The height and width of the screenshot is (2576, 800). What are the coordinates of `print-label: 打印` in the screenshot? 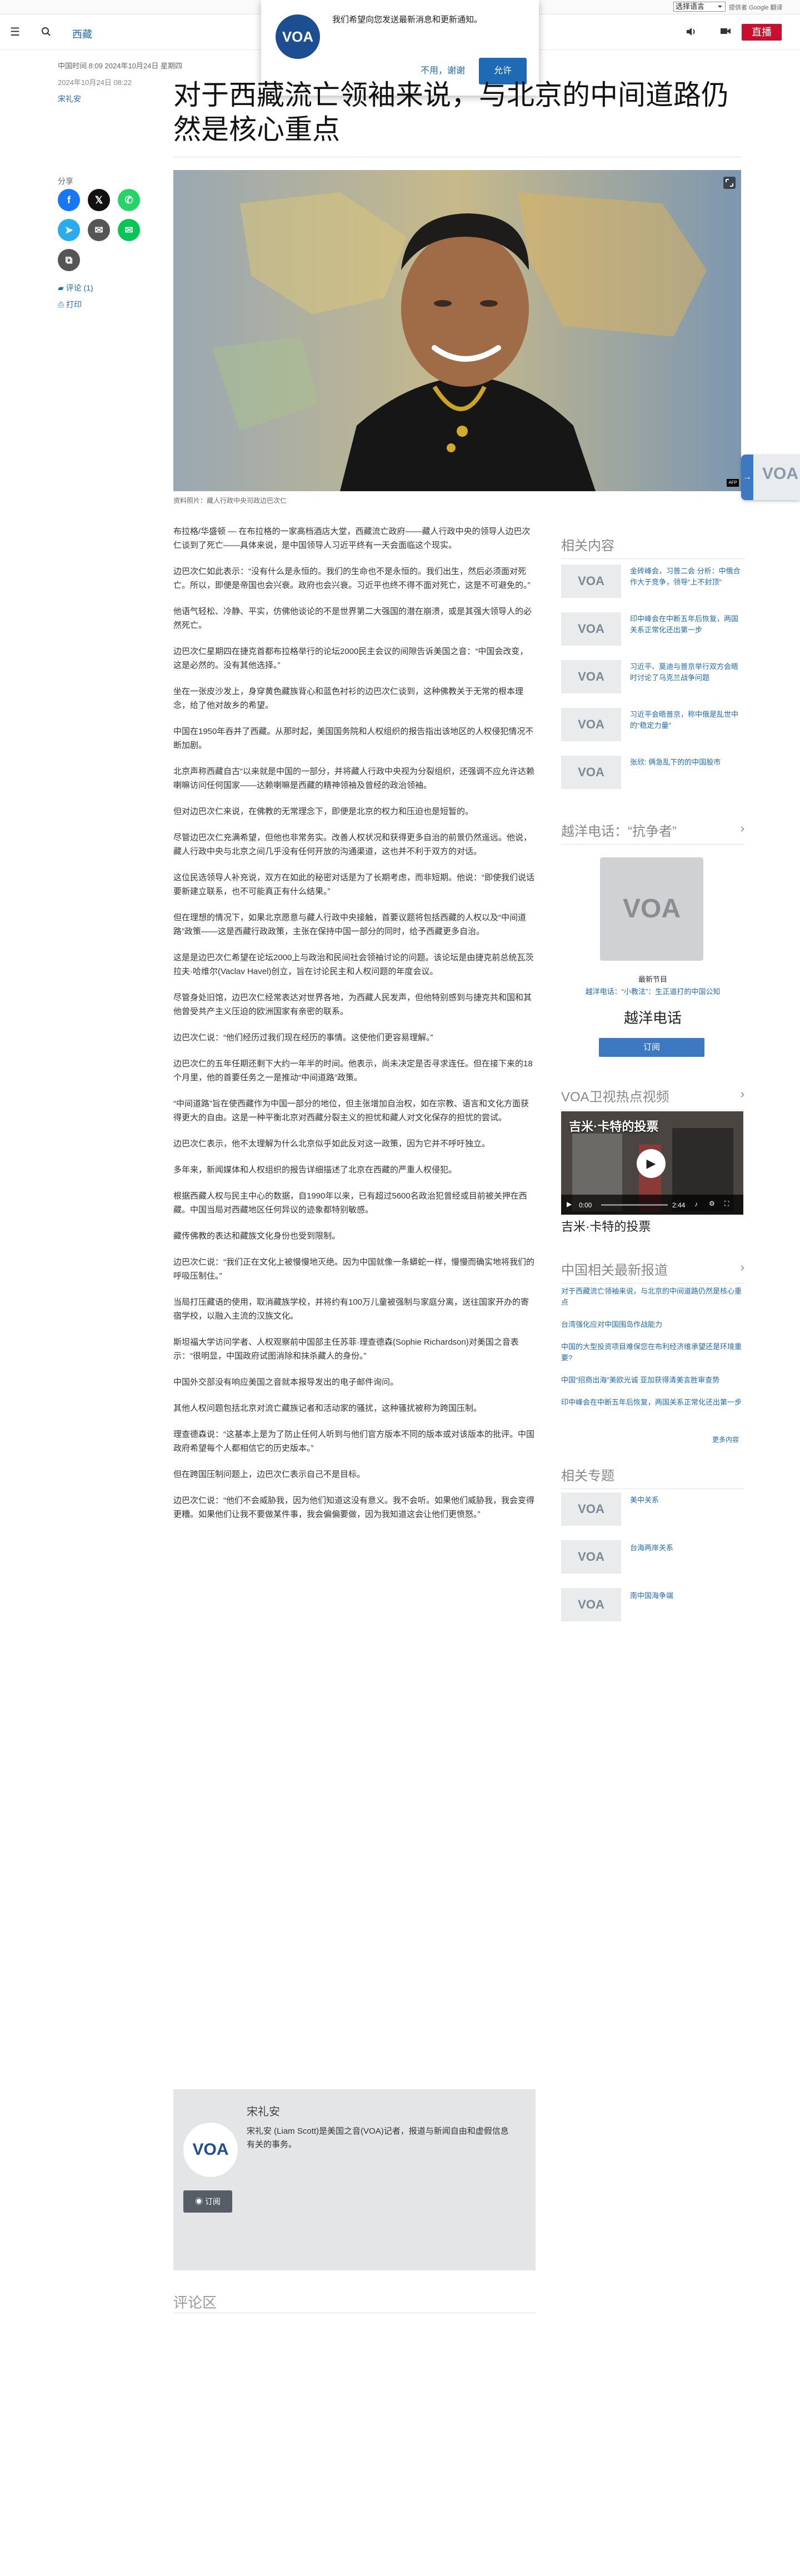 It's located at (74, 305).